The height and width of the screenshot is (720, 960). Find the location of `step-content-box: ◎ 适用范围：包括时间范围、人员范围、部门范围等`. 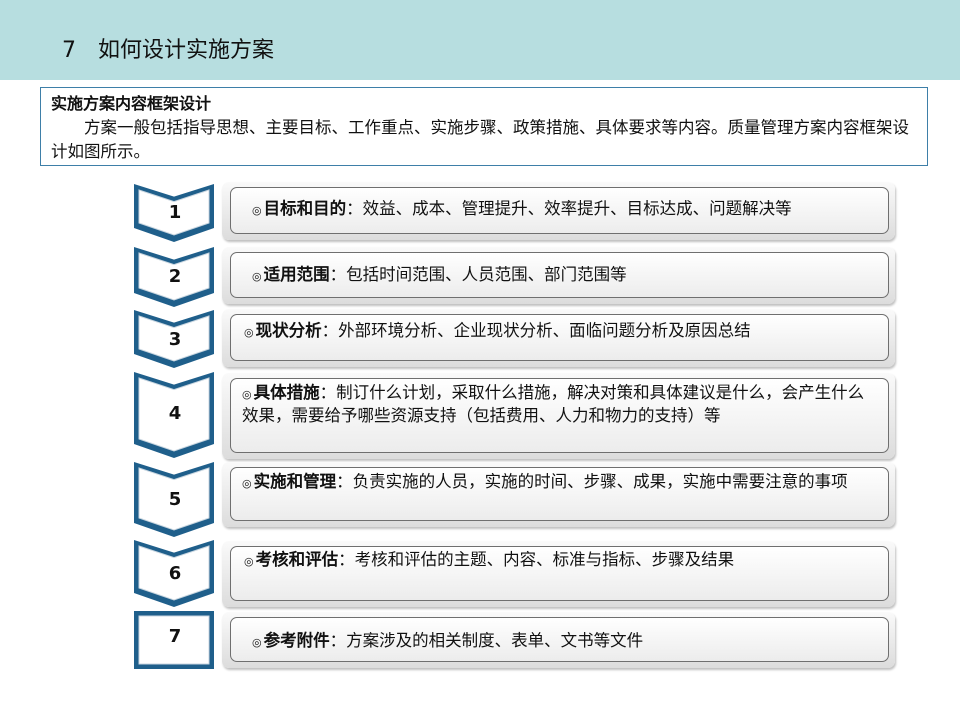

step-content-box: ◎ 适用范围：包括时间范围、人员范围、部门范围等 is located at coordinates (558, 275).